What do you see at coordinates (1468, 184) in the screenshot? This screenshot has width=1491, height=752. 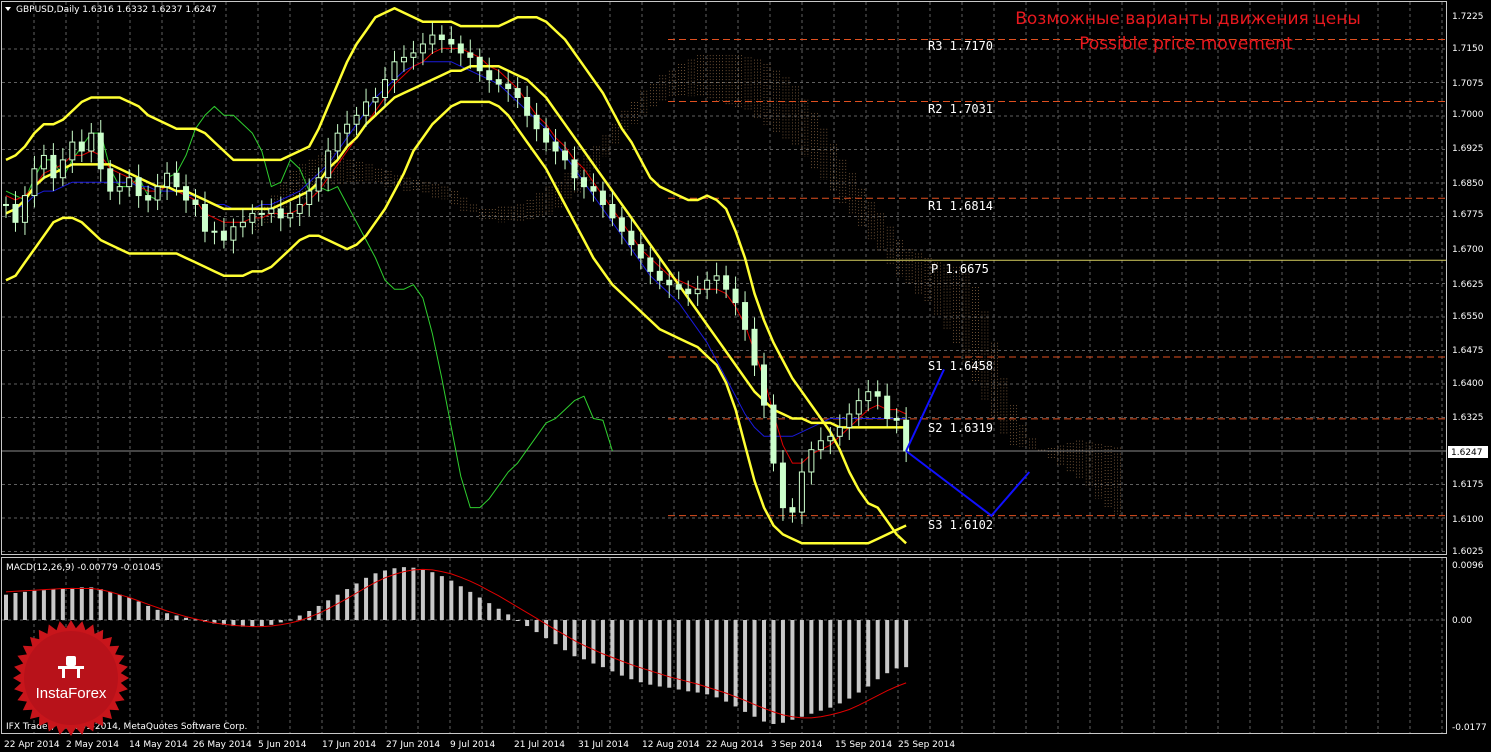 I see `price-tick: 1.6850` at bounding box center [1468, 184].